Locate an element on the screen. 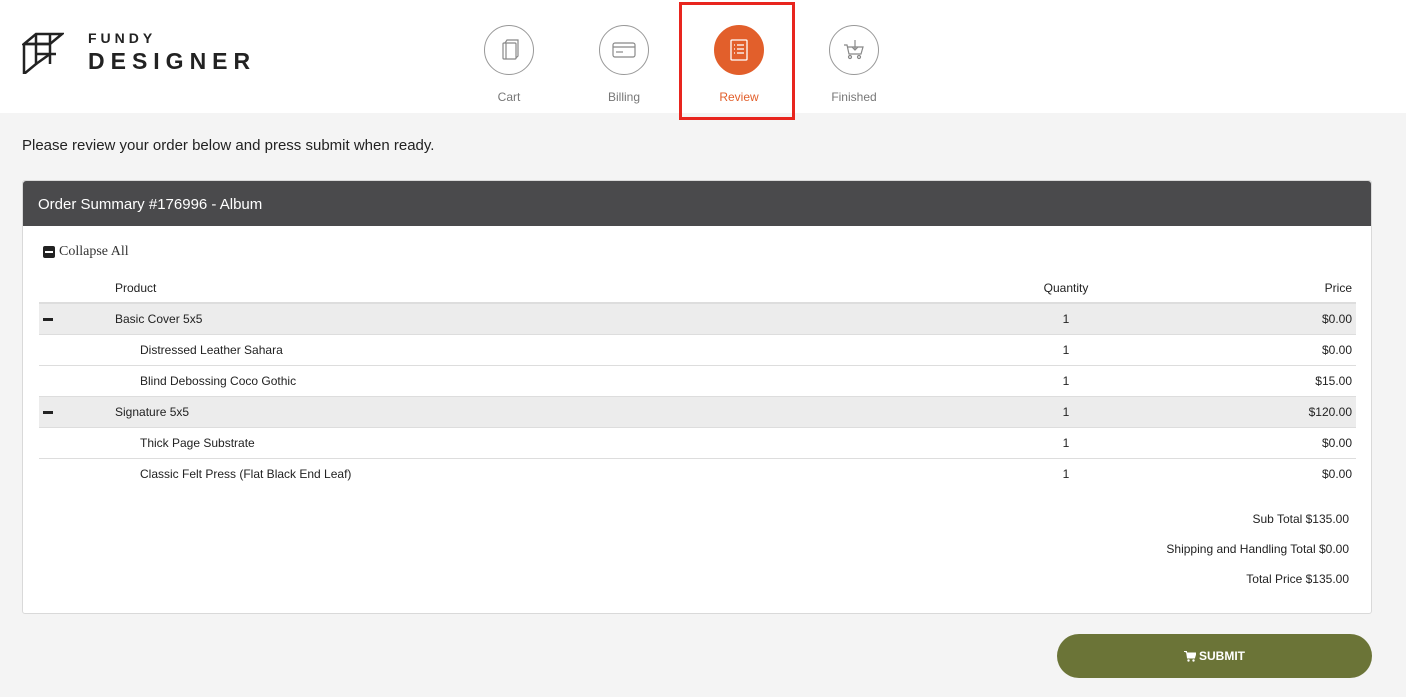 The width and height of the screenshot is (1406, 697). step-finished-label: Finished is located at coordinates (854, 97).